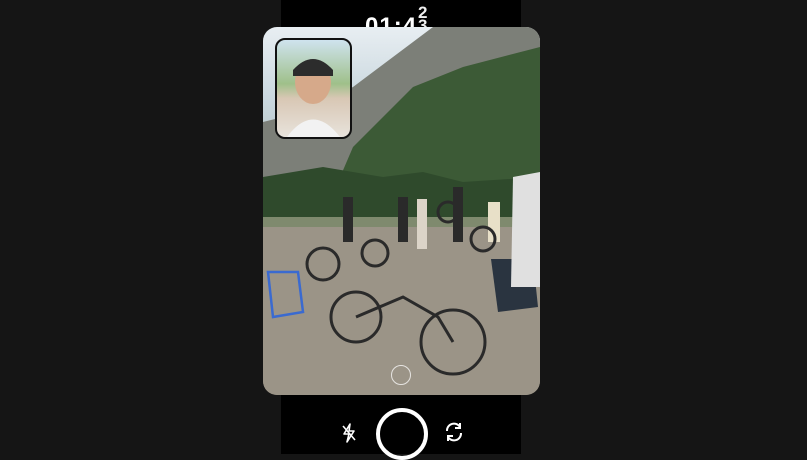  I want to click on camera-flip-icon, so click(454, 432).